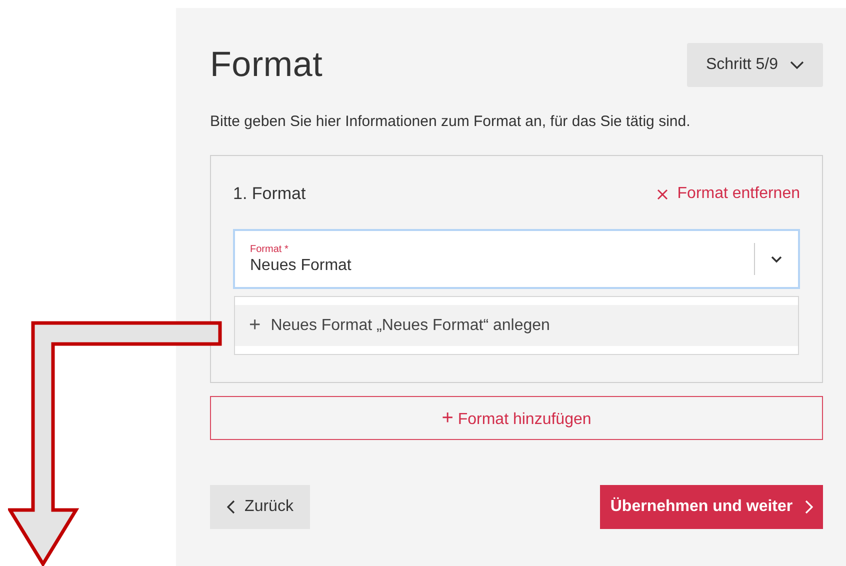  Describe the element at coordinates (410, 325) in the screenshot. I see `option-label: Neues Format „Neues Format“ anlegen` at that location.